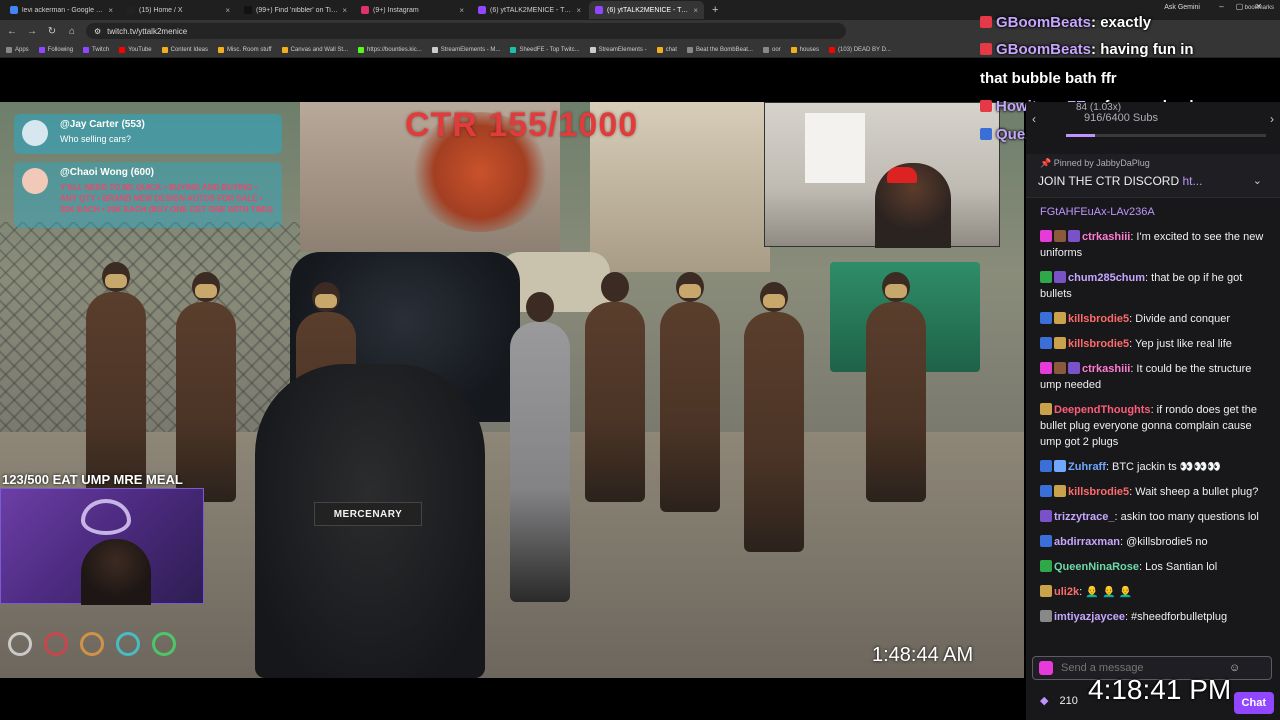 Image resolution: width=1280 pixels, height=720 pixels. I want to click on chat-username: QueenNinaRose, so click(1096, 567).